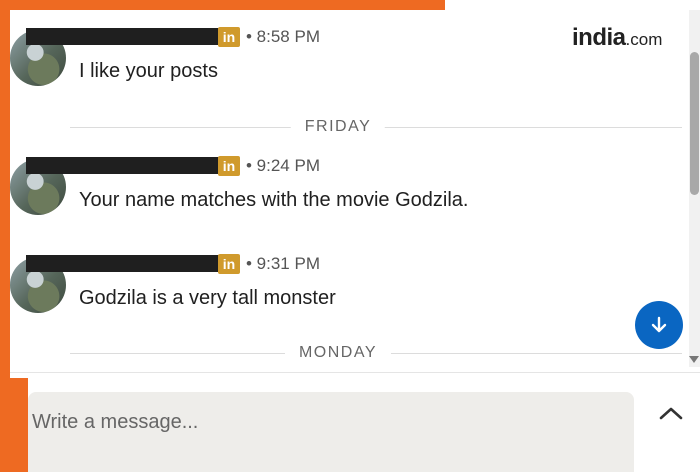 The height and width of the screenshot is (472, 700). What do you see at coordinates (338, 353) in the screenshot?
I see `date-divider-monday: MONDAY` at bounding box center [338, 353].